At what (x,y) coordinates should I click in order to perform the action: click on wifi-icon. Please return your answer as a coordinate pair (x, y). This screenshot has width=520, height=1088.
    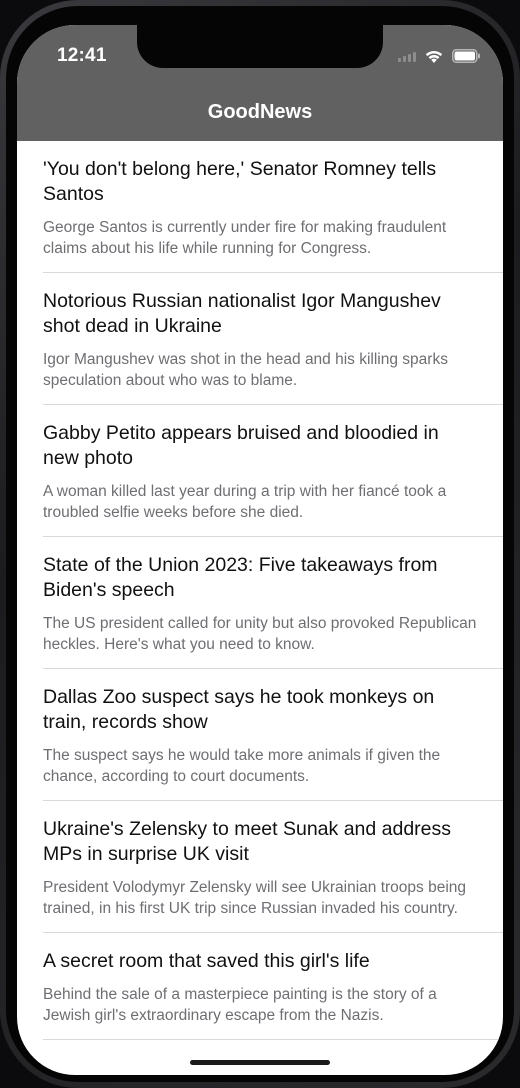
    Looking at the image, I should click on (434, 56).